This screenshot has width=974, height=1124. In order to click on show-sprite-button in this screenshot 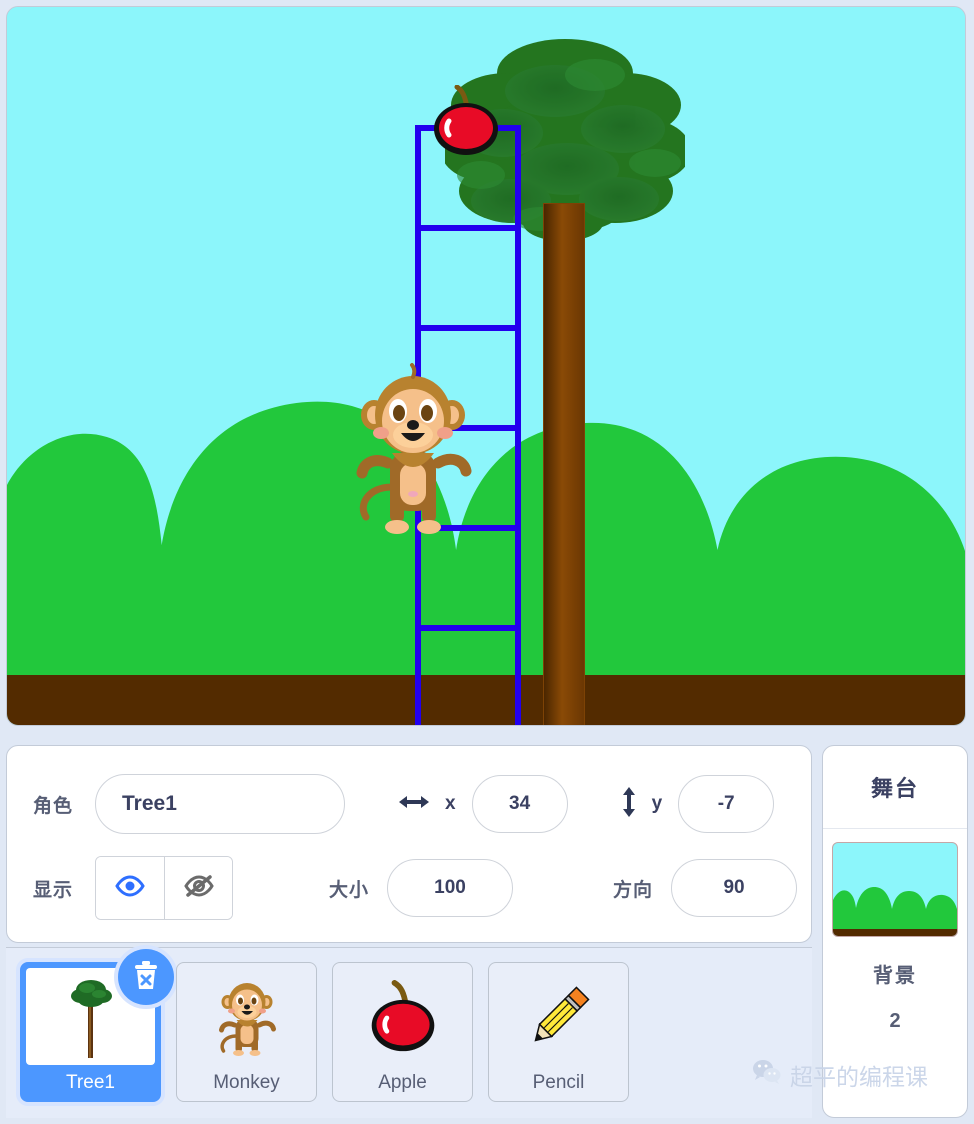, I will do `click(130, 888)`.